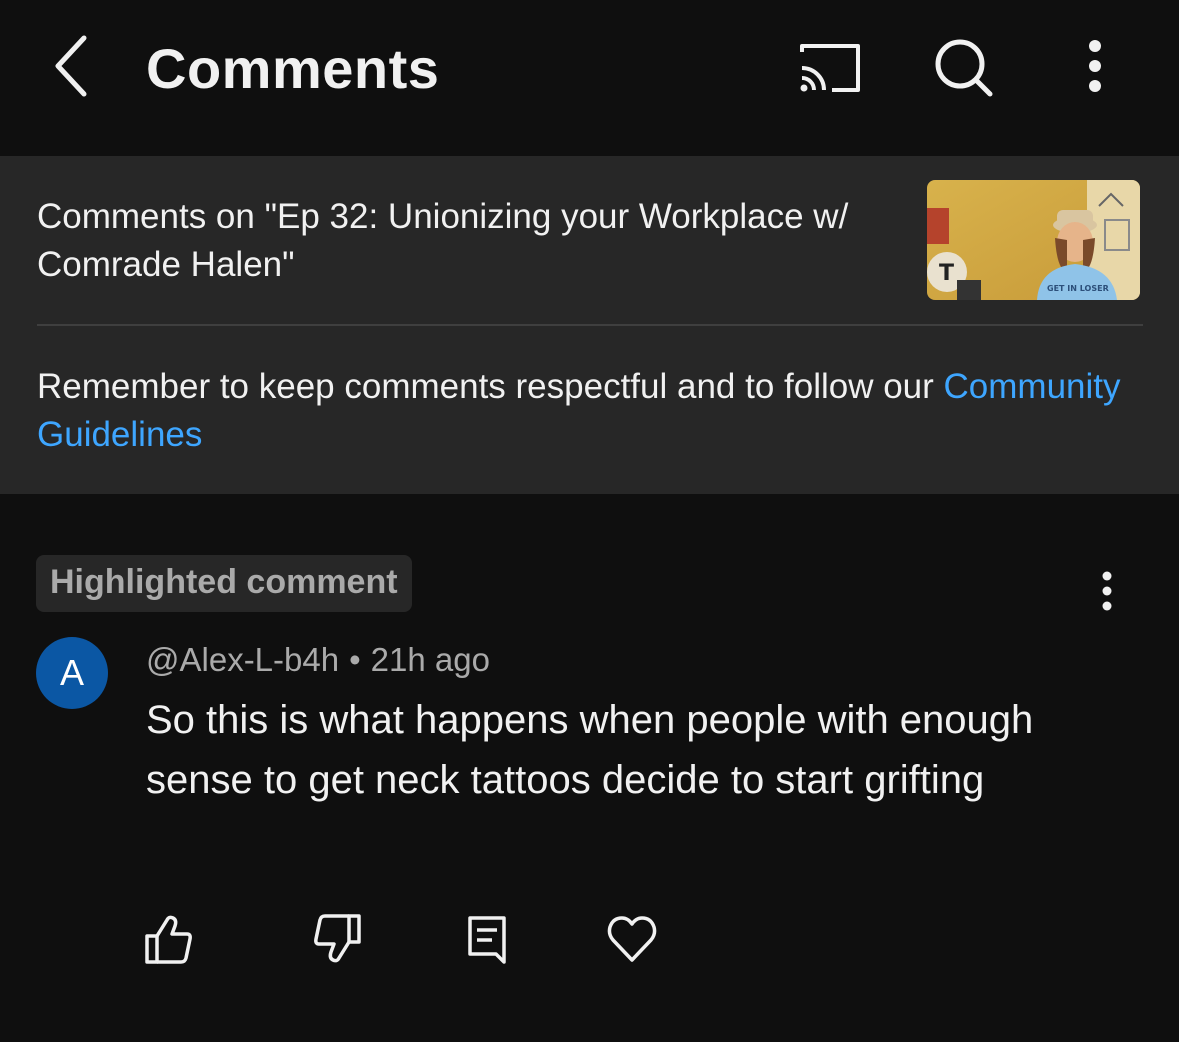 Image resolution: width=1179 pixels, height=1042 pixels. I want to click on highlighted-comment-badge: Highlighted comment, so click(224, 583).